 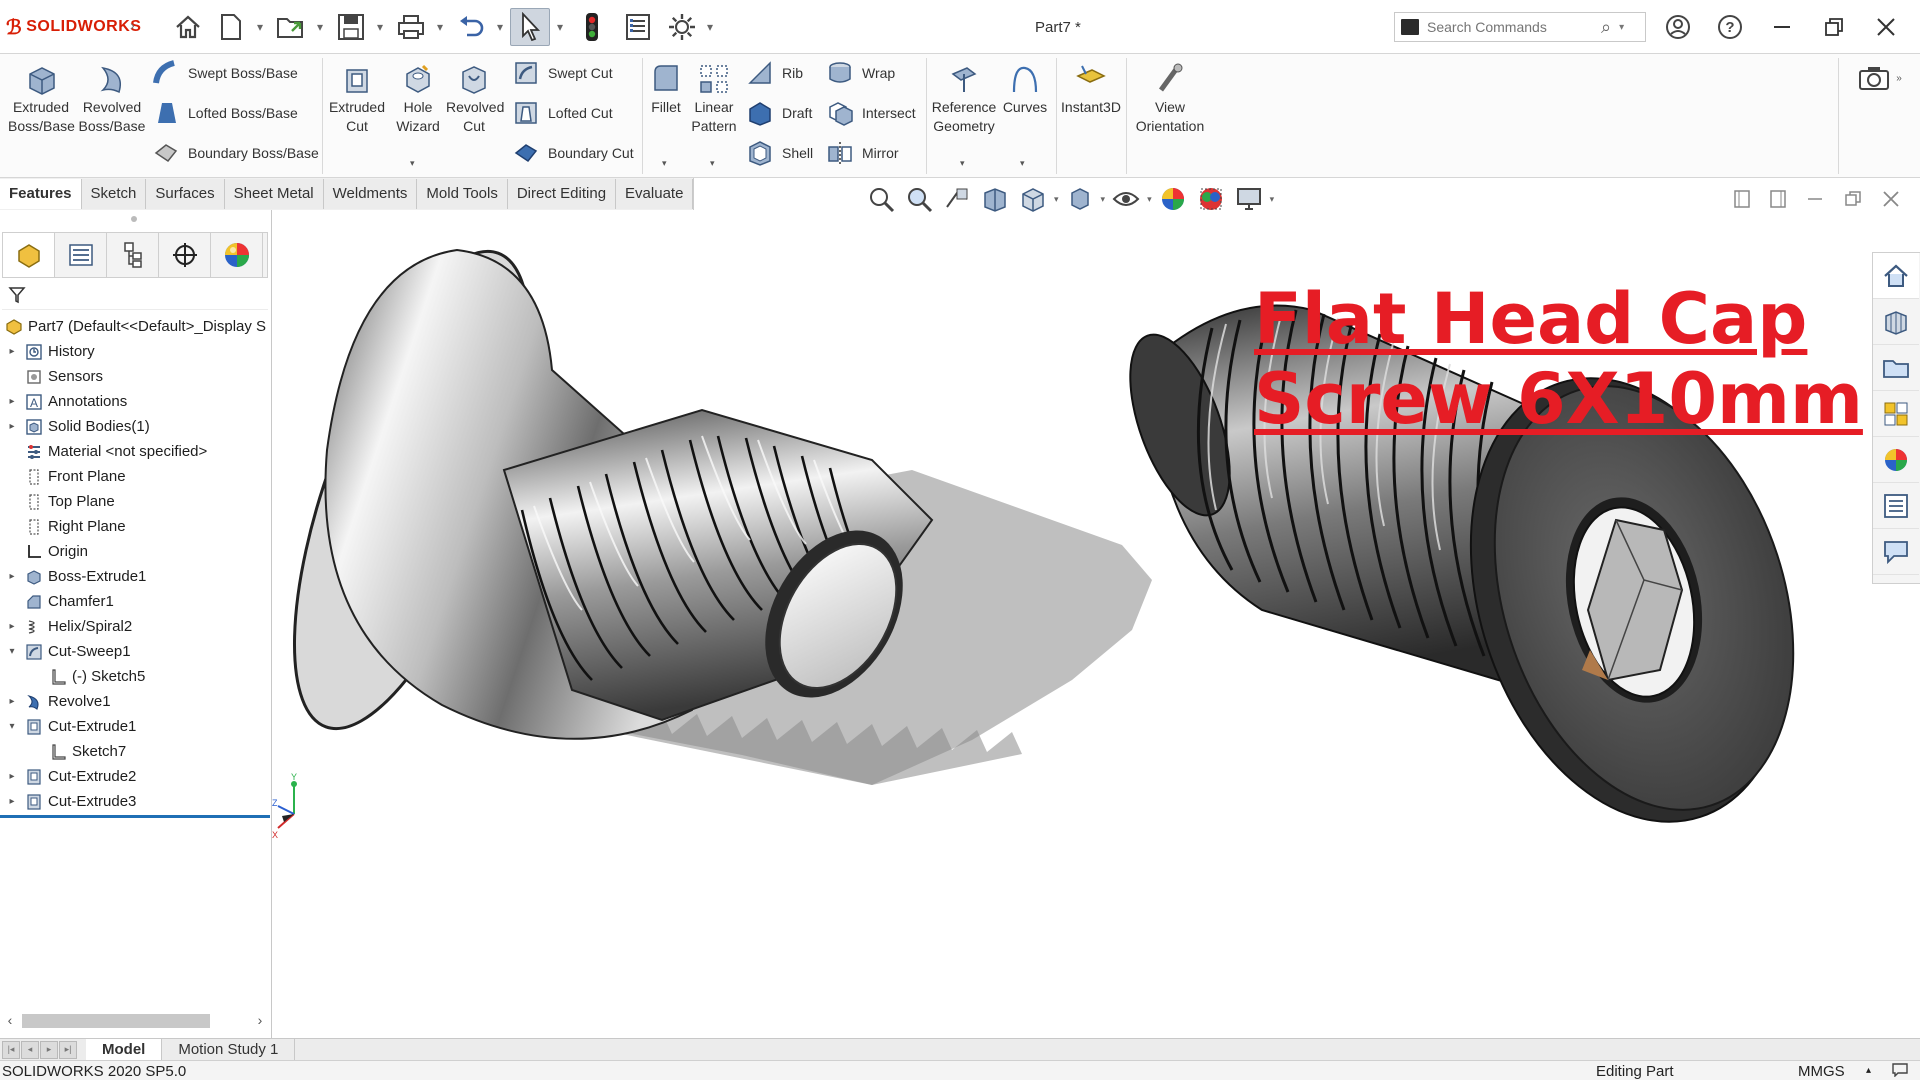 I want to click on unit-system-dropdown-icon: ▴, so click(x=1868, y=1070).